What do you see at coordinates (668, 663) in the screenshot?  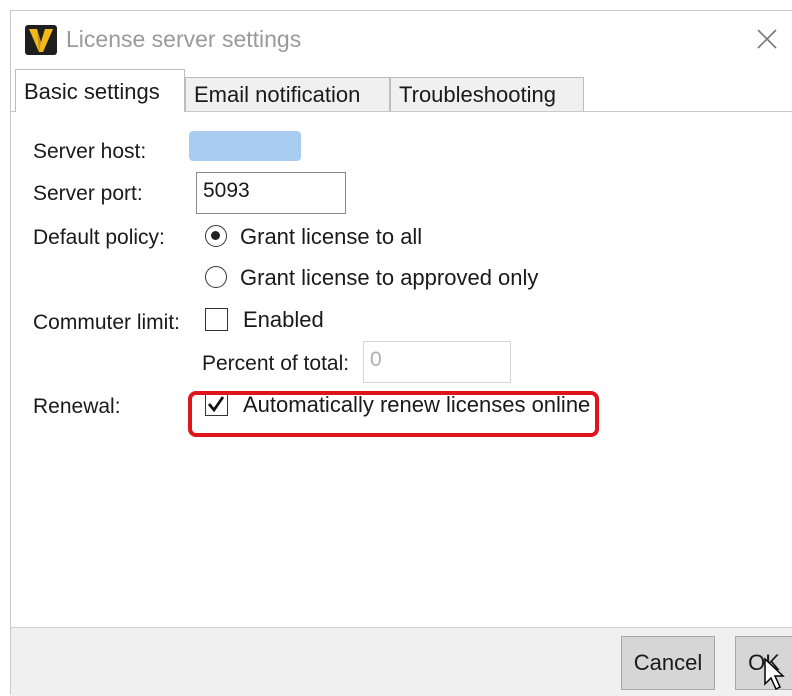 I see `cancel-button: Cancel` at bounding box center [668, 663].